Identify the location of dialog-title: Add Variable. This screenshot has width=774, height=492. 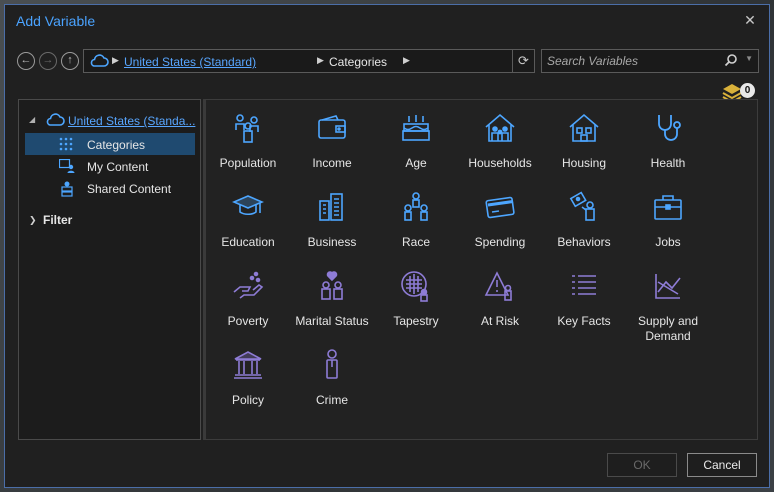
(56, 21).